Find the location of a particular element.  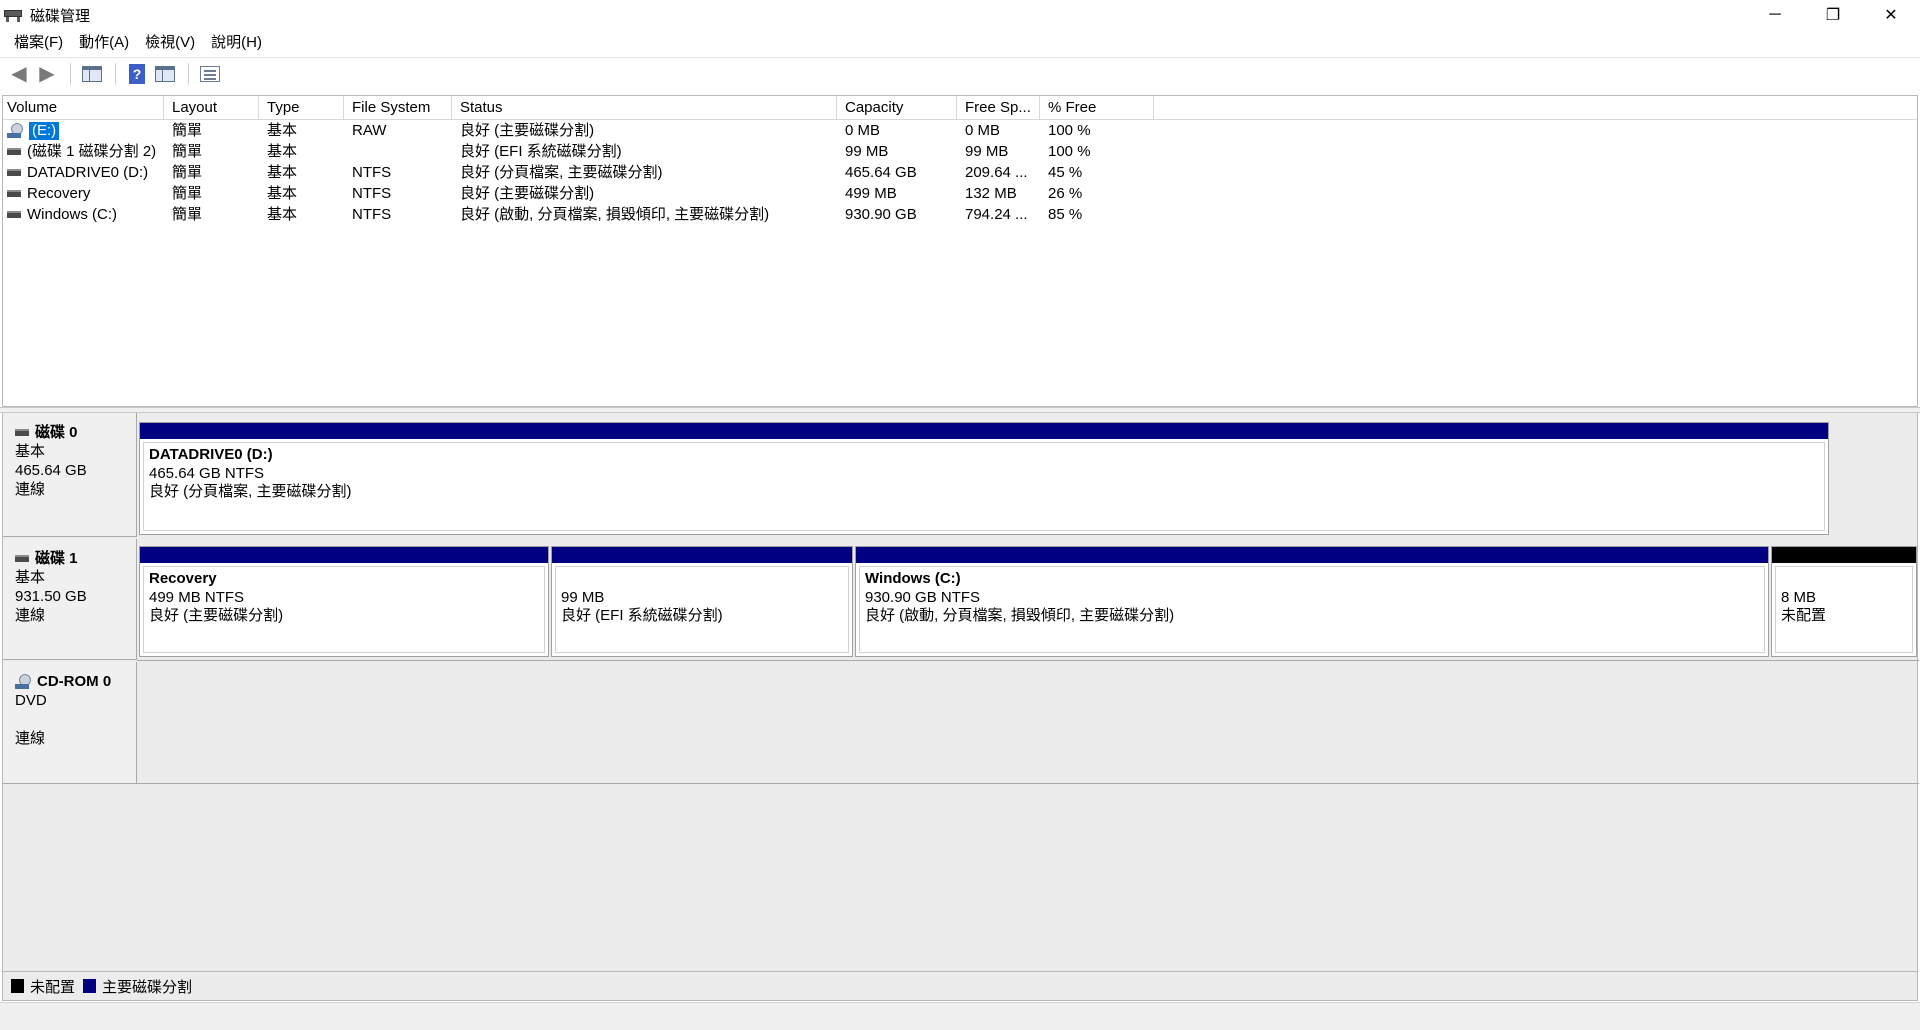

column-header-volume: Volume is located at coordinates (83, 108).